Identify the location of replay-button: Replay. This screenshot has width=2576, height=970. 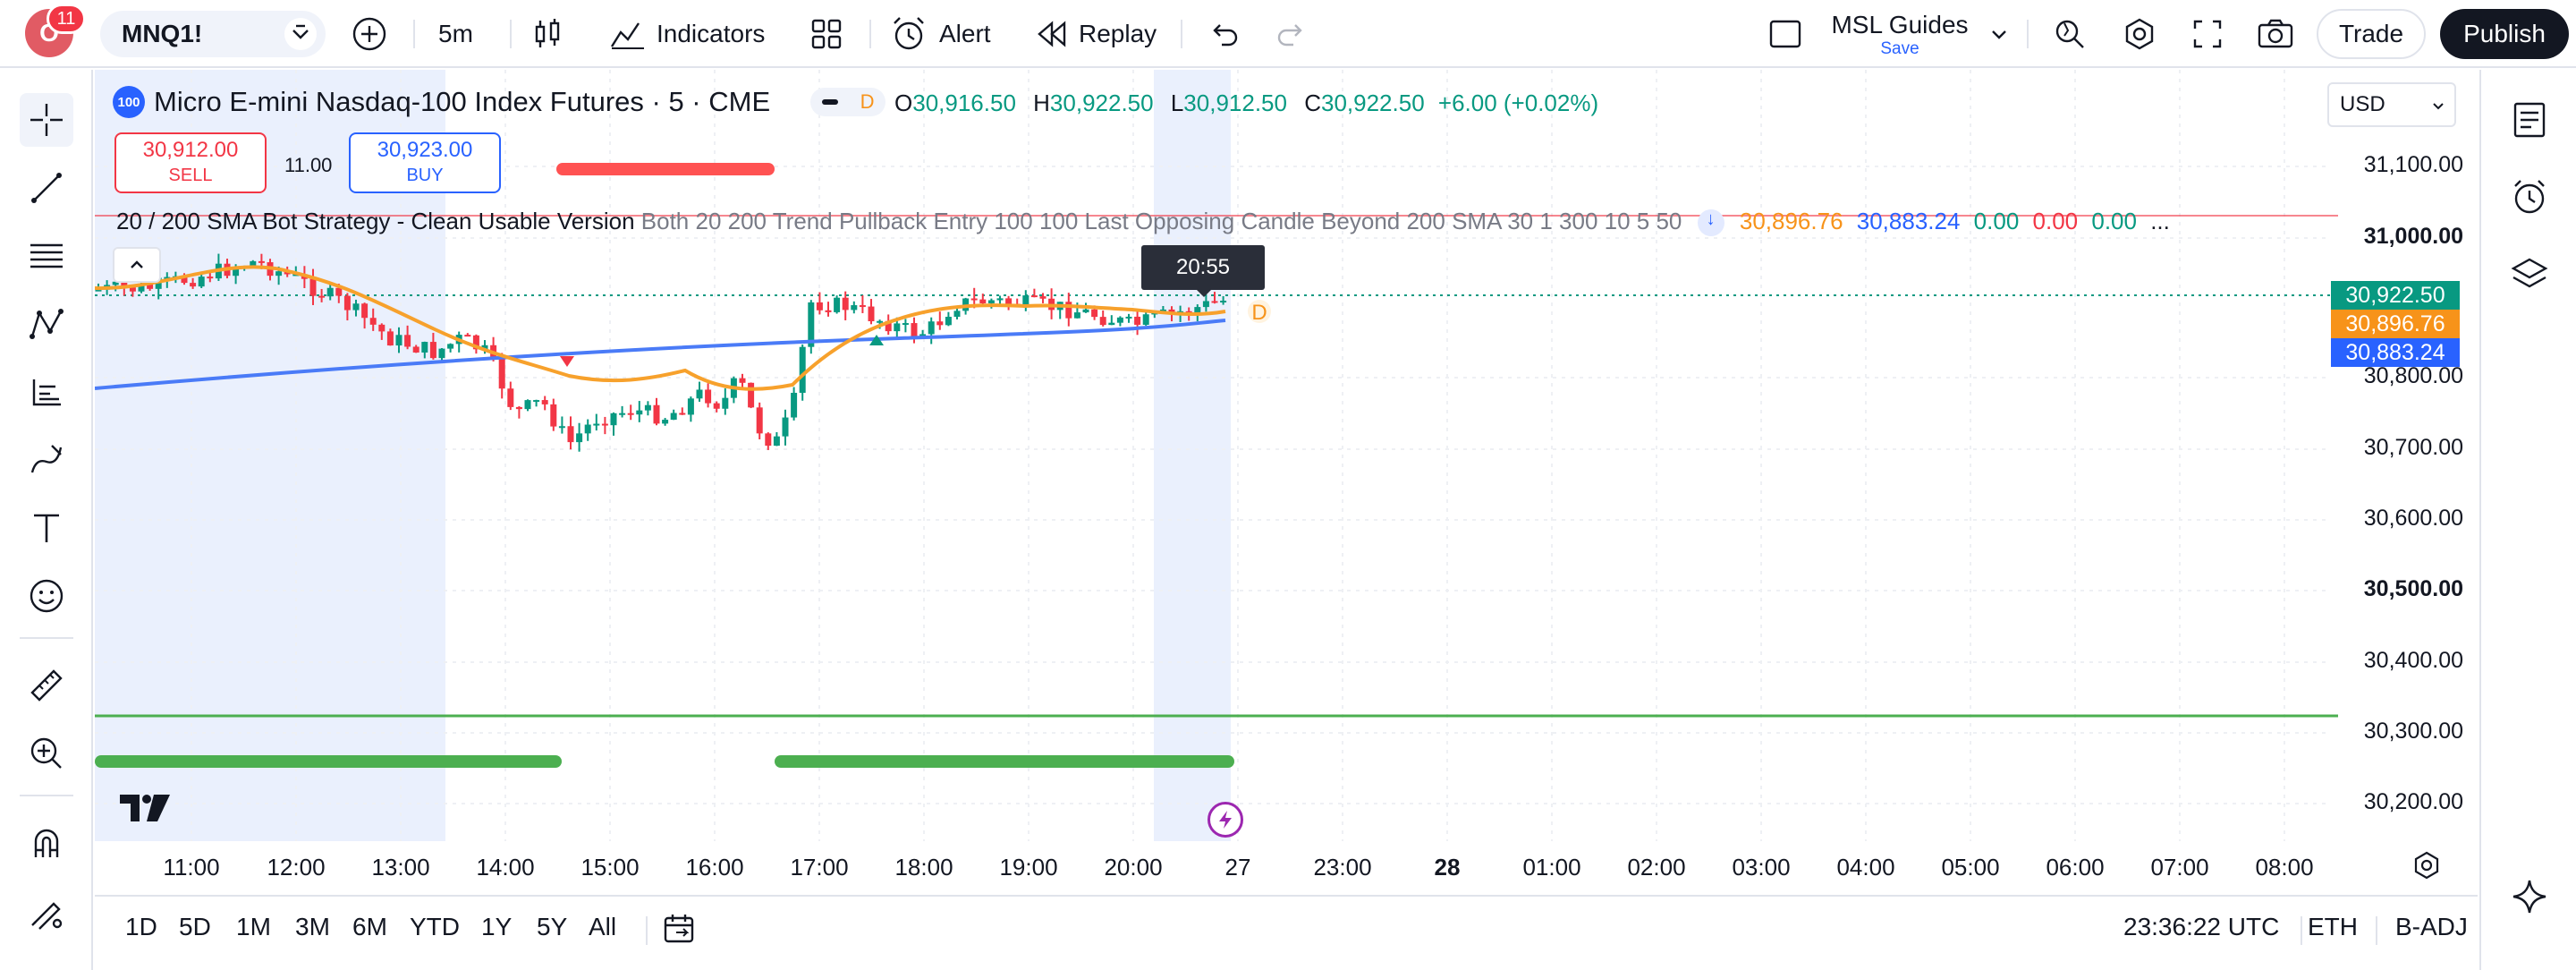
(1095, 34).